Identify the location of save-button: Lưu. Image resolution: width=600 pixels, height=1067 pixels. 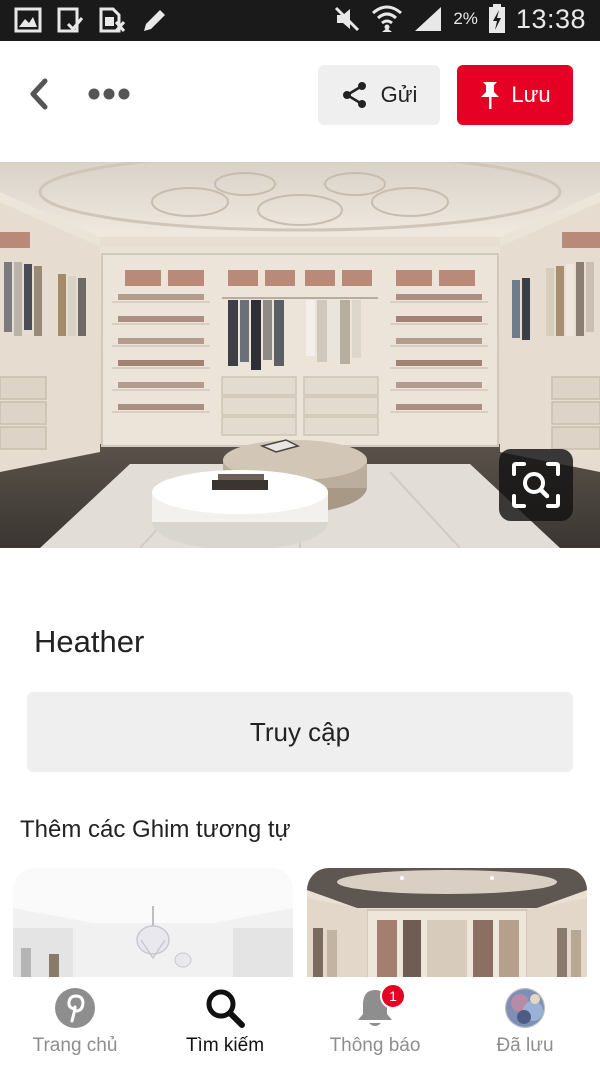
(515, 95).